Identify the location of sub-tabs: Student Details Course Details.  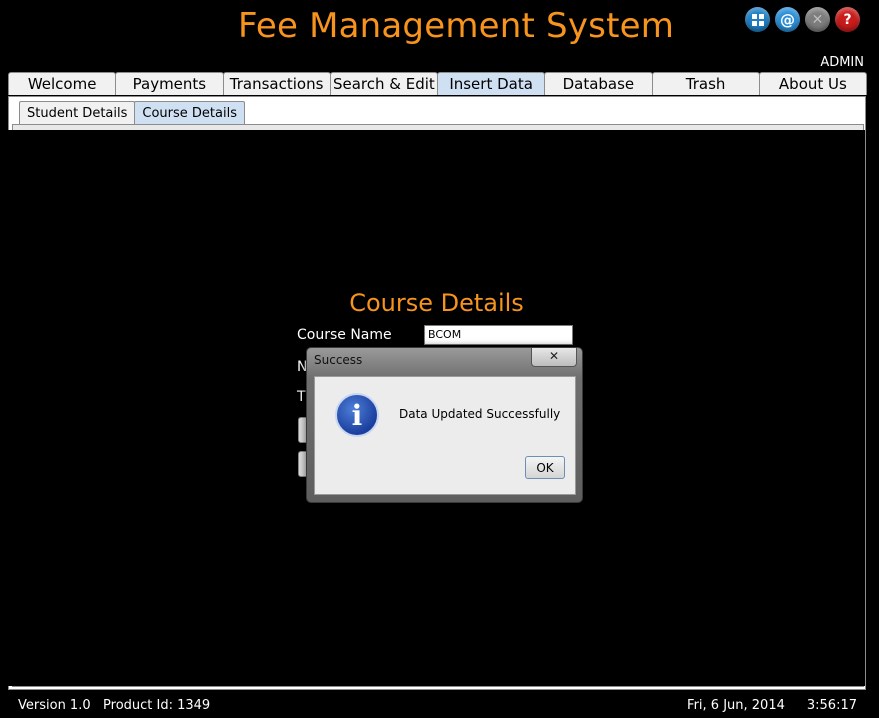
(132, 112).